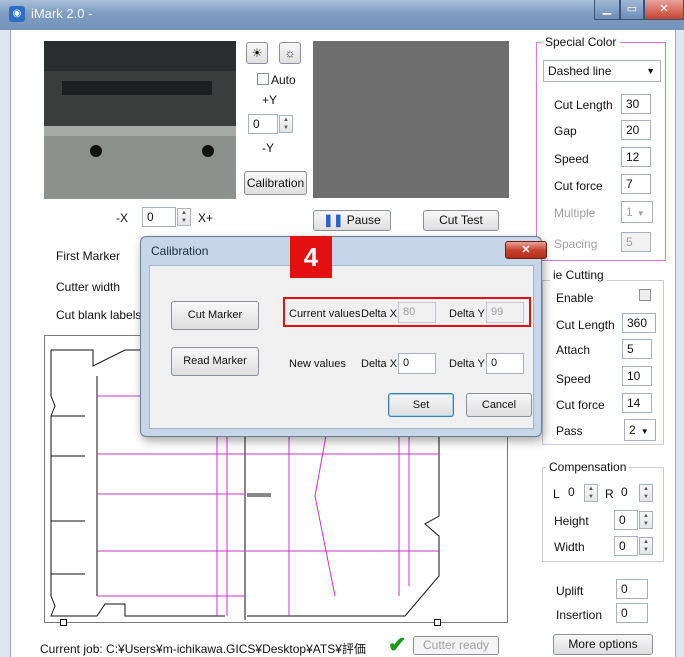 Image resolution: width=684 pixels, height=657 pixels. I want to click on comp-r-label: R, so click(609, 494).